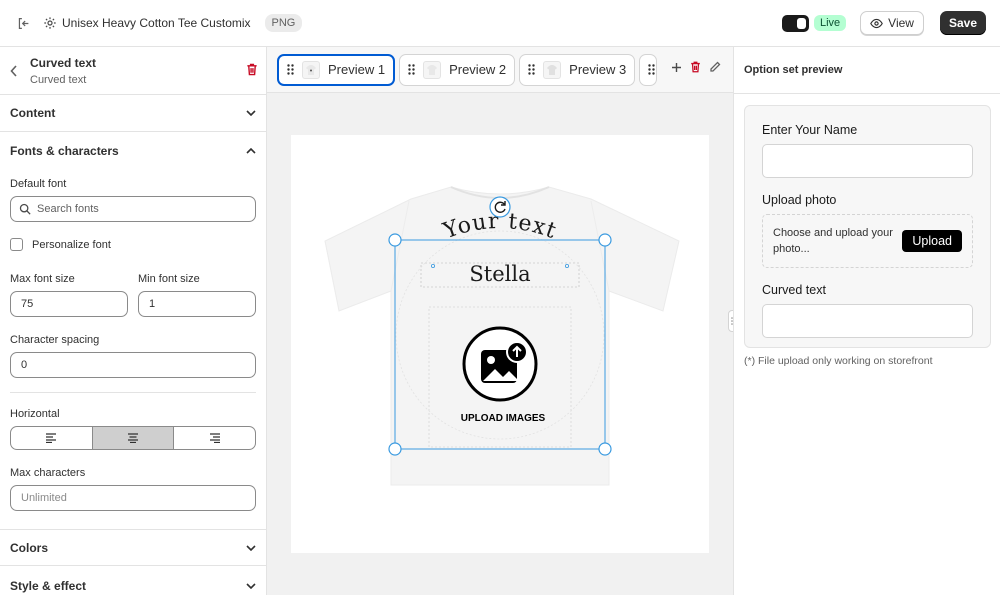  I want to click on curved-text-input, so click(867, 321).